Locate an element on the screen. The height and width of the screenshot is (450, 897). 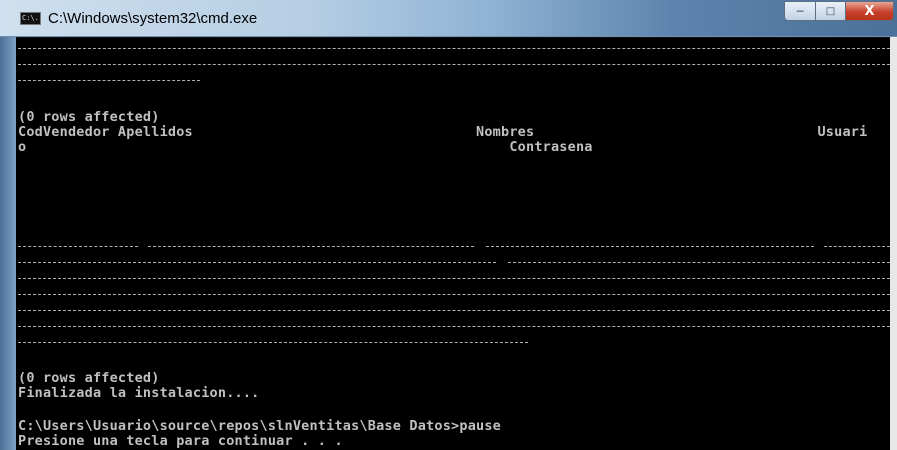
window-controls: ─ □ X is located at coordinates (840, 14).